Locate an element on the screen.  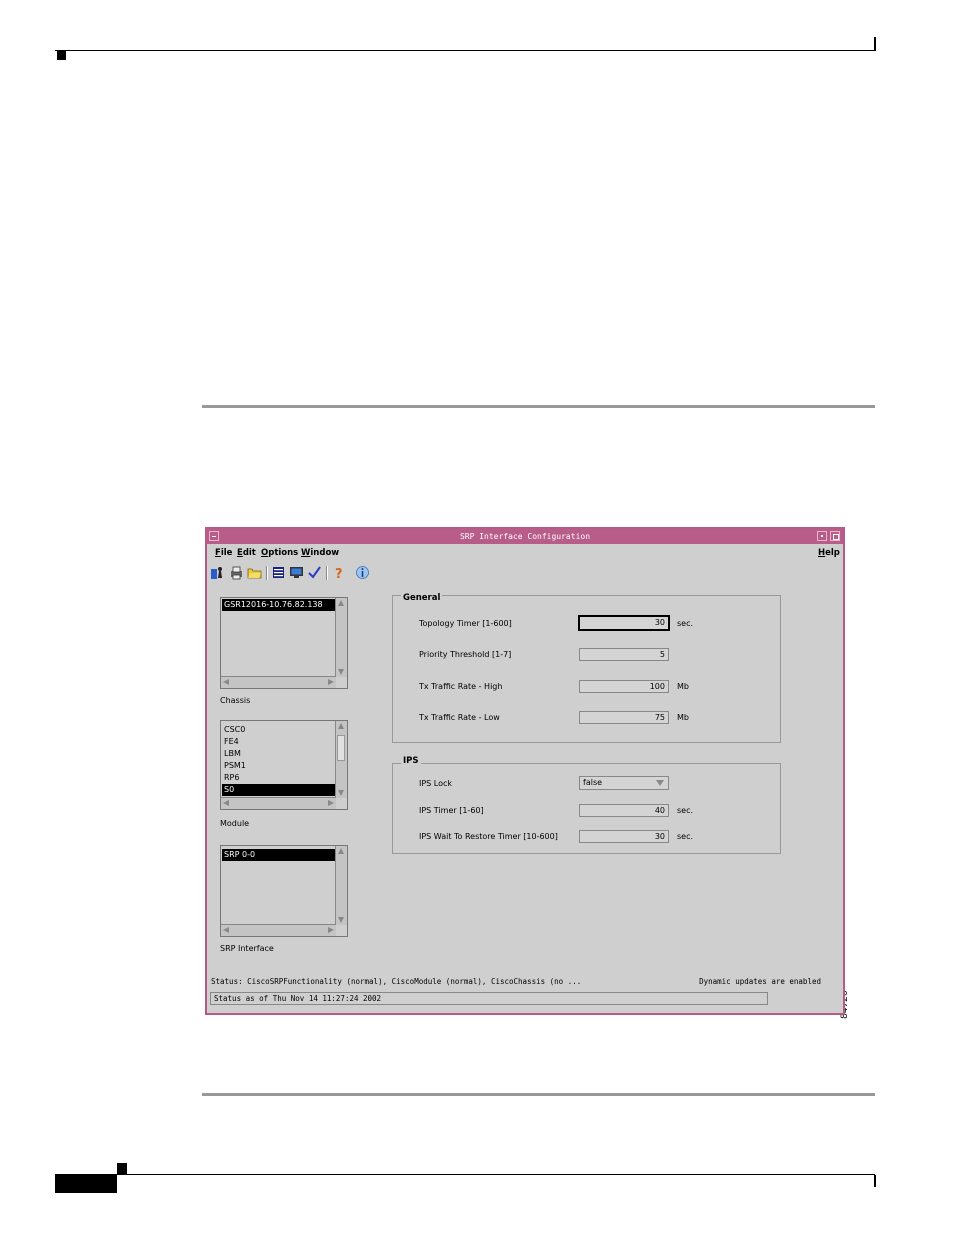
tx-low-unit: Mb is located at coordinates (683, 717).